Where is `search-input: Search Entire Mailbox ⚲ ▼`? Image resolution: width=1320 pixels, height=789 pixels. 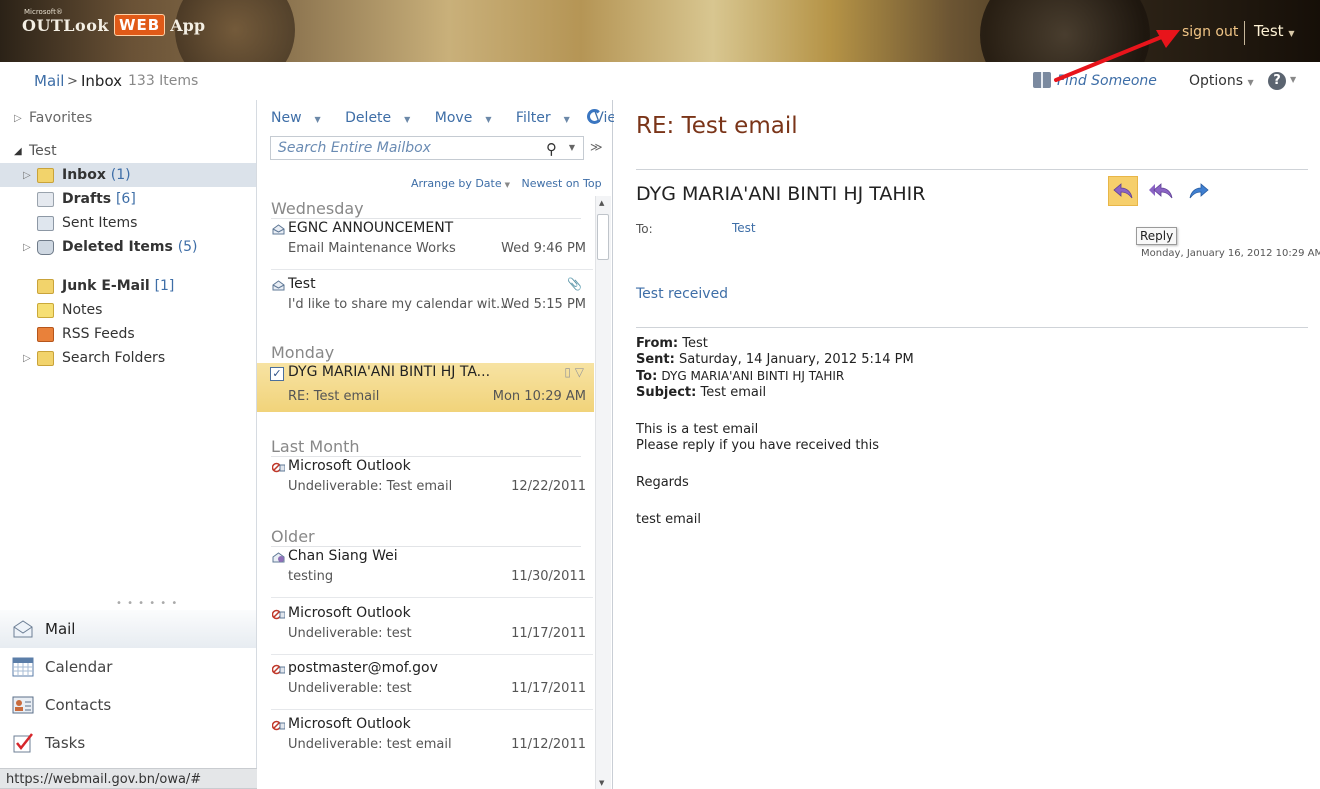 search-input: Search Entire Mailbox ⚲ ▼ is located at coordinates (427, 148).